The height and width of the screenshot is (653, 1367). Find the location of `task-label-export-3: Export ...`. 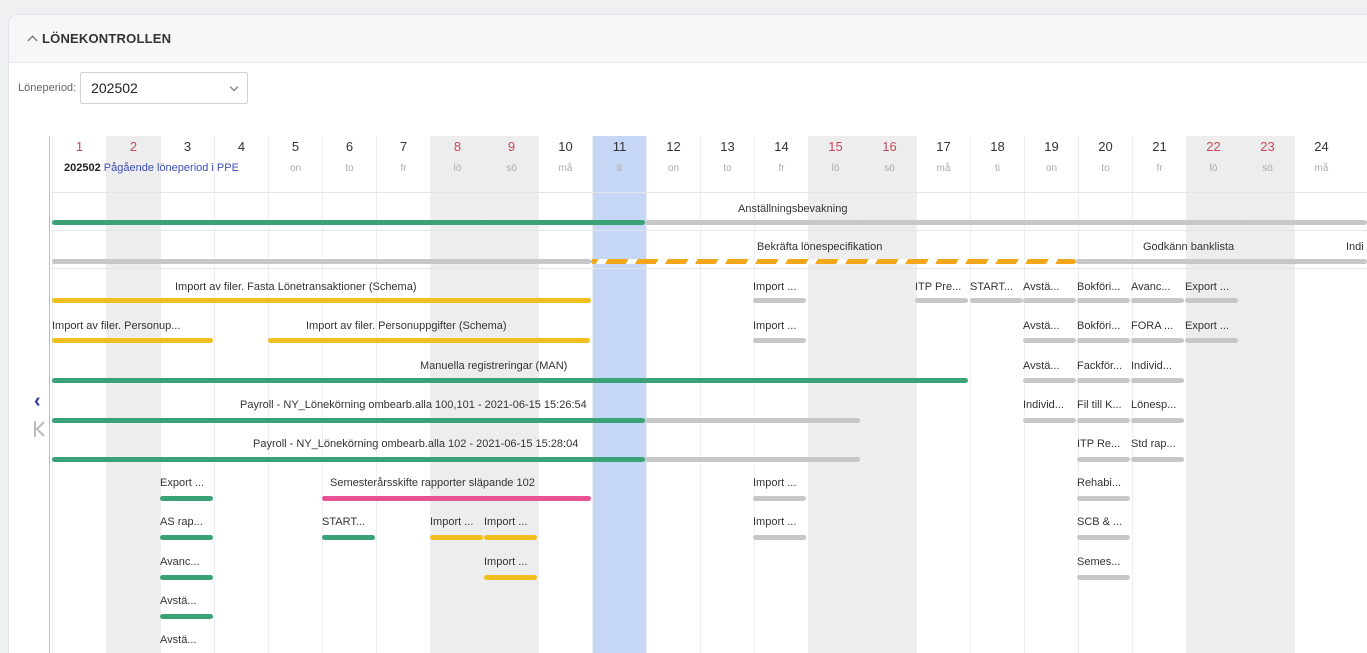

task-label-export-3: Export ... is located at coordinates (1207, 326).